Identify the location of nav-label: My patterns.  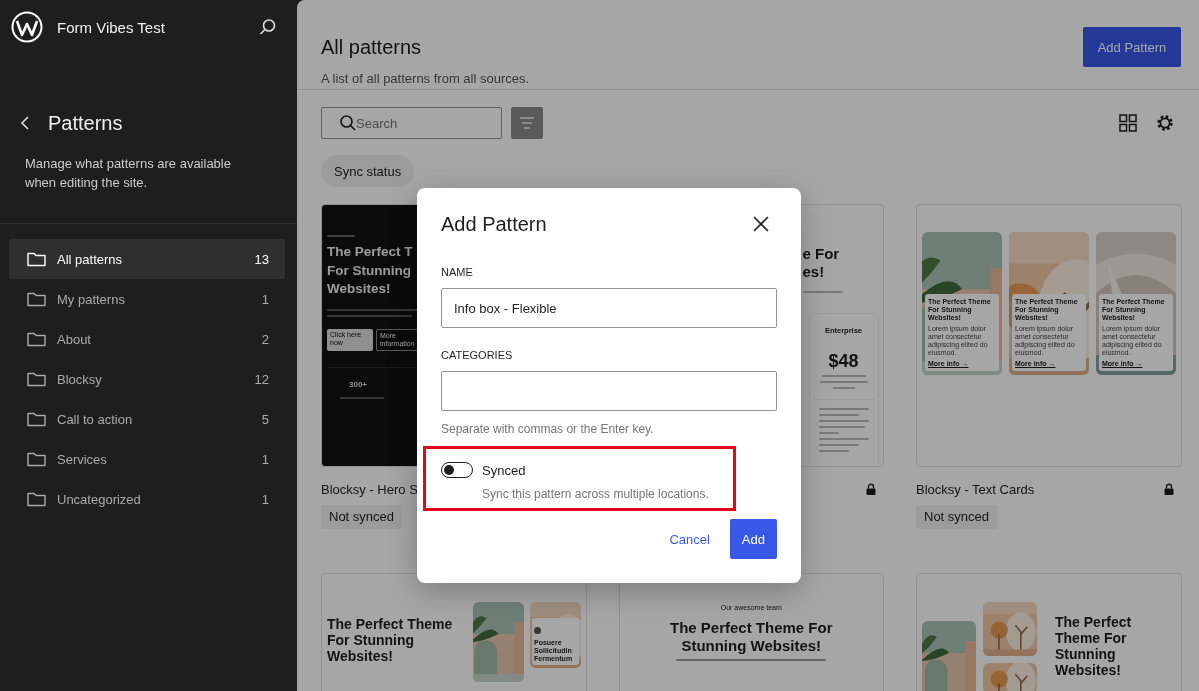
(91, 299).